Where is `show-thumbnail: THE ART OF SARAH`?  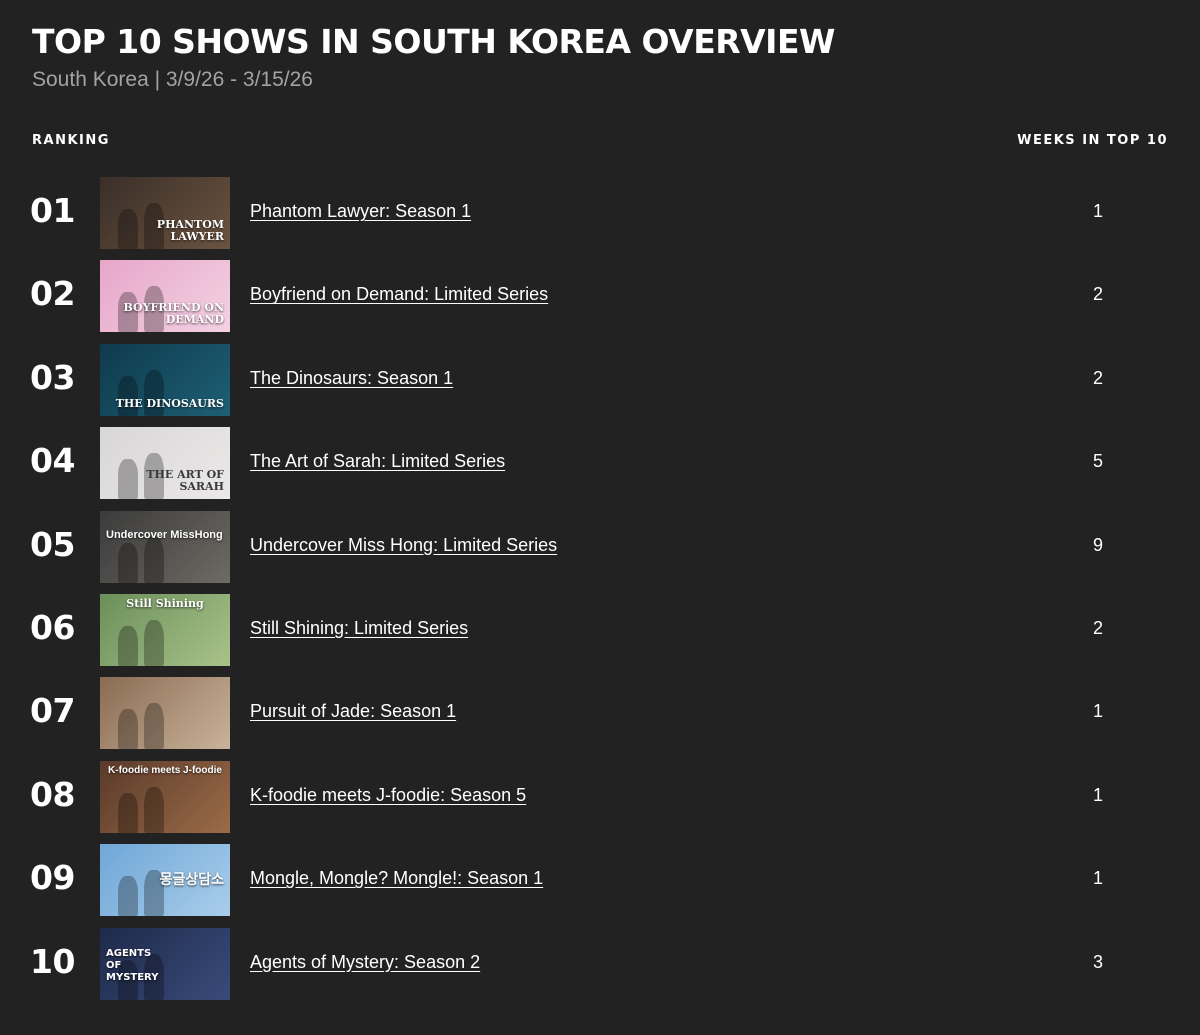
show-thumbnail: THE ART OF SARAH is located at coordinates (165, 463).